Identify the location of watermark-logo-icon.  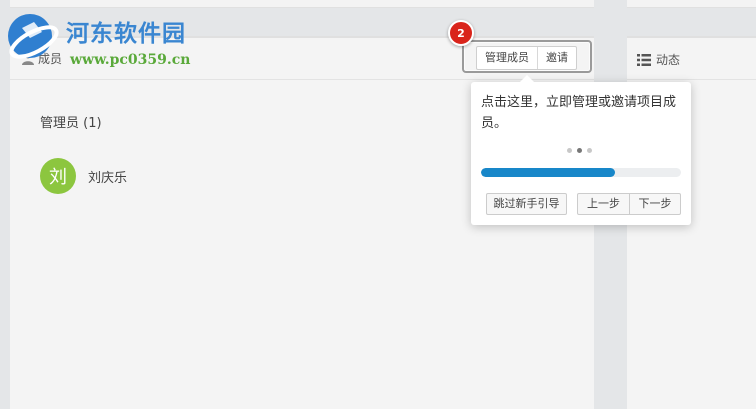
(33, 36).